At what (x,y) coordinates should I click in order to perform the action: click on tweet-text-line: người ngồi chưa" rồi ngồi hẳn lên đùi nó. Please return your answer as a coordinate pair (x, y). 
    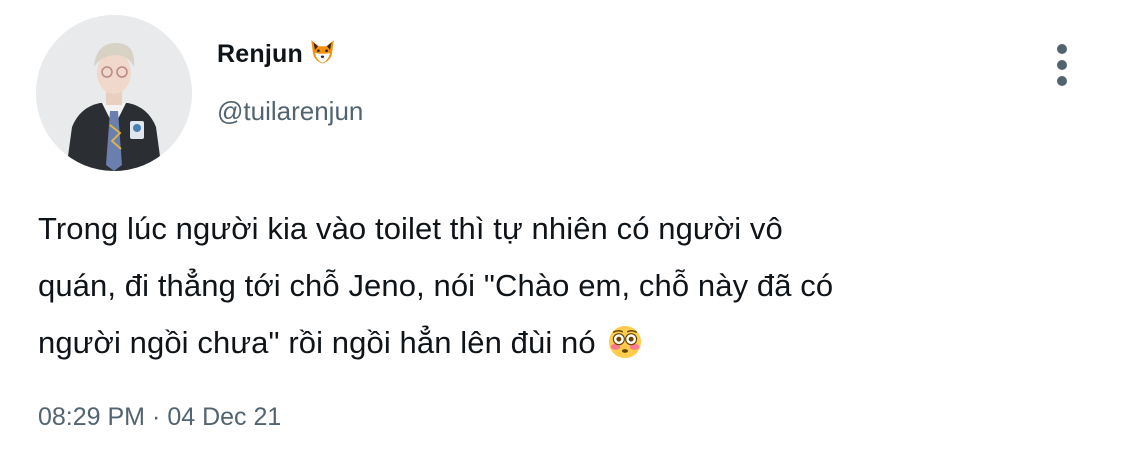
    Looking at the image, I should click on (317, 342).